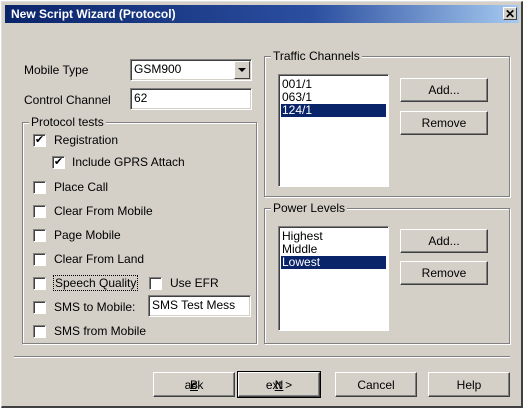 This screenshot has height=411, width=526. What do you see at coordinates (39, 187) in the screenshot?
I see `place-call-checkbox` at bounding box center [39, 187].